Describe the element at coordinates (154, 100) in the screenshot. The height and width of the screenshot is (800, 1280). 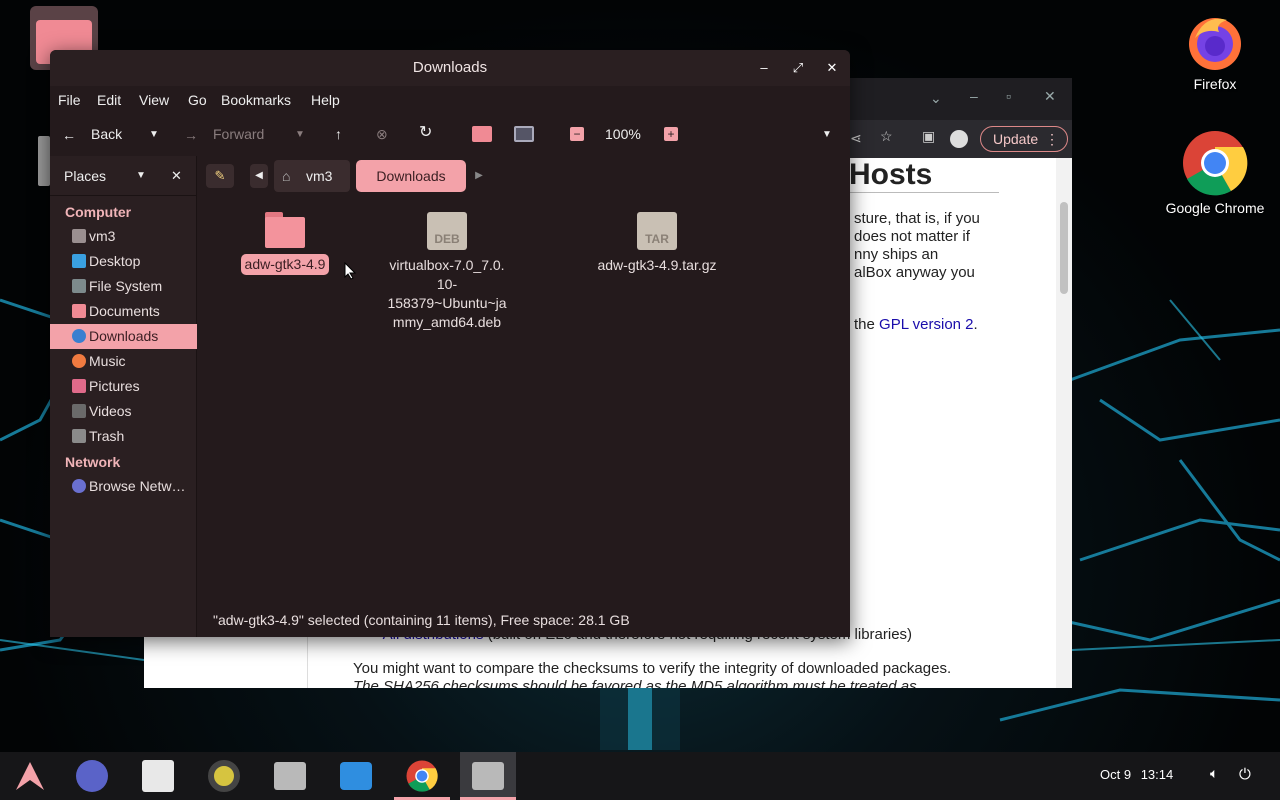
I see `menu-view: View` at that location.